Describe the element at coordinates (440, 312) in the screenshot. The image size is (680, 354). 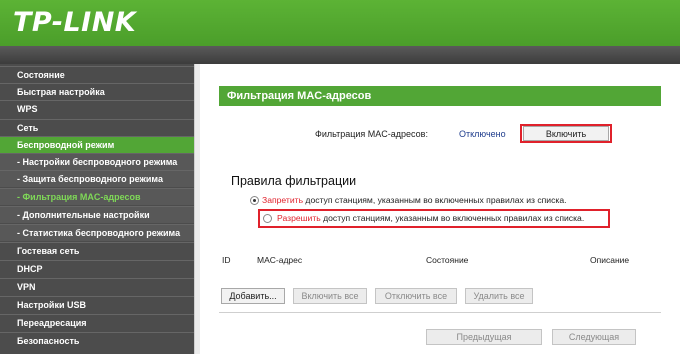
I see `content-separator` at that location.